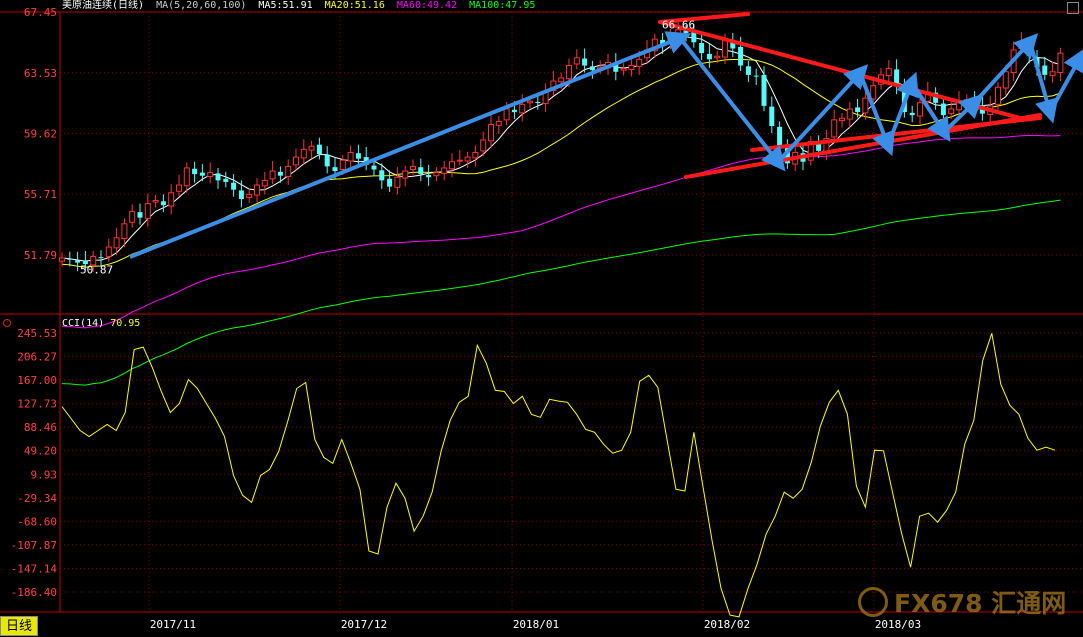 Image resolution: width=1083 pixels, height=637 pixels. I want to click on indicator-marker-icon, so click(7, 323).